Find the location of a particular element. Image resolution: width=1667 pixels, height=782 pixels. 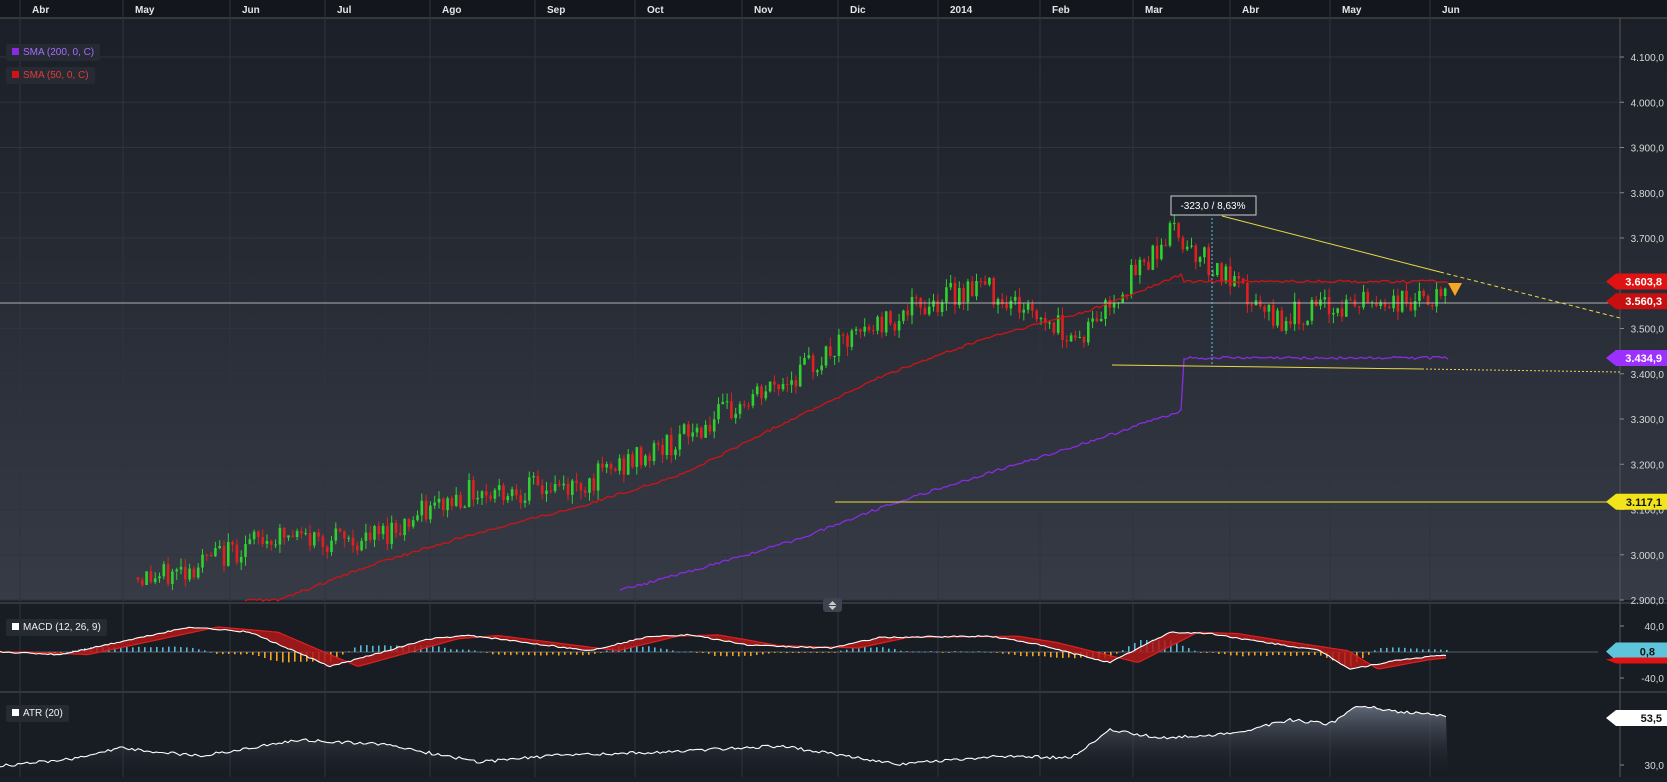

collapse-handle is located at coordinates (832, 605).